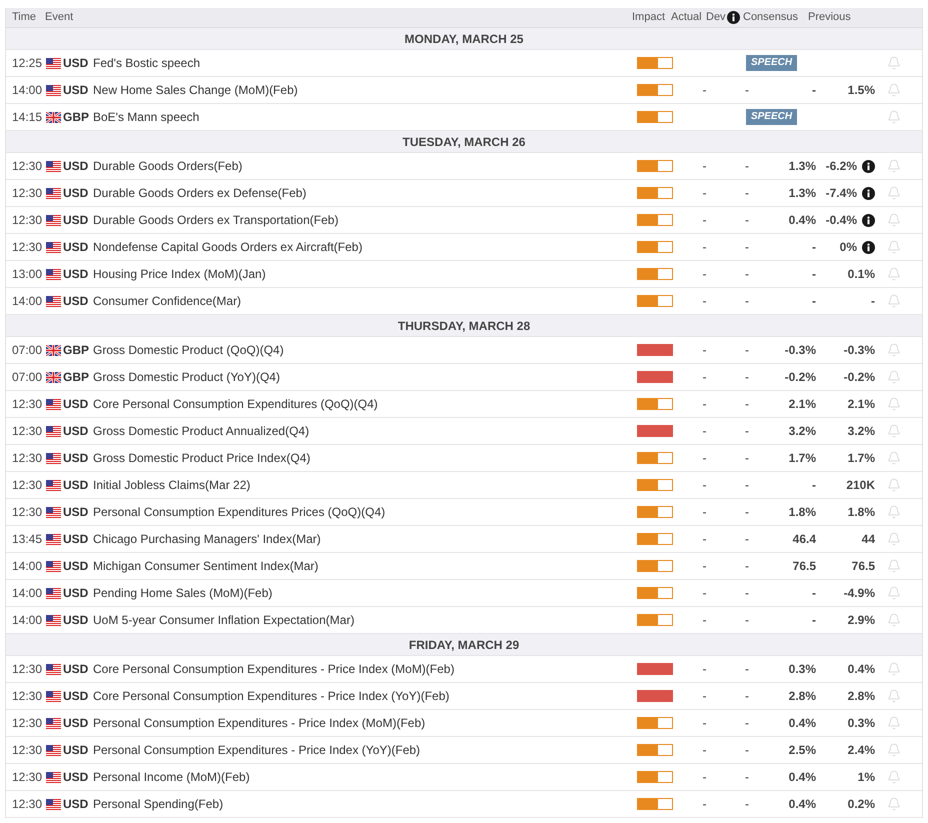 This screenshot has height=823, width=928. Describe the element at coordinates (861, 404) in the screenshot. I see `previous-value: 2.1%` at that location.